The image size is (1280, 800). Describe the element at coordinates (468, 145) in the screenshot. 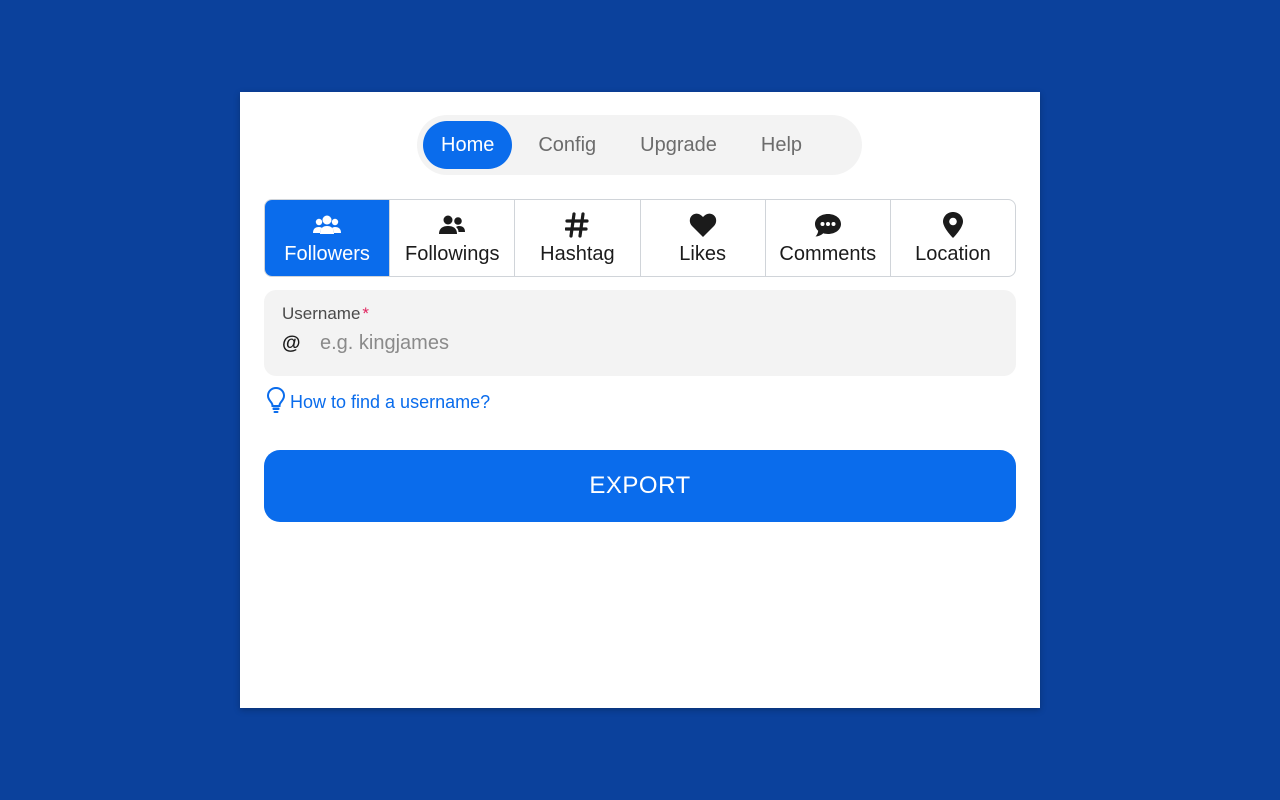

I see `nav-home: Home` at that location.